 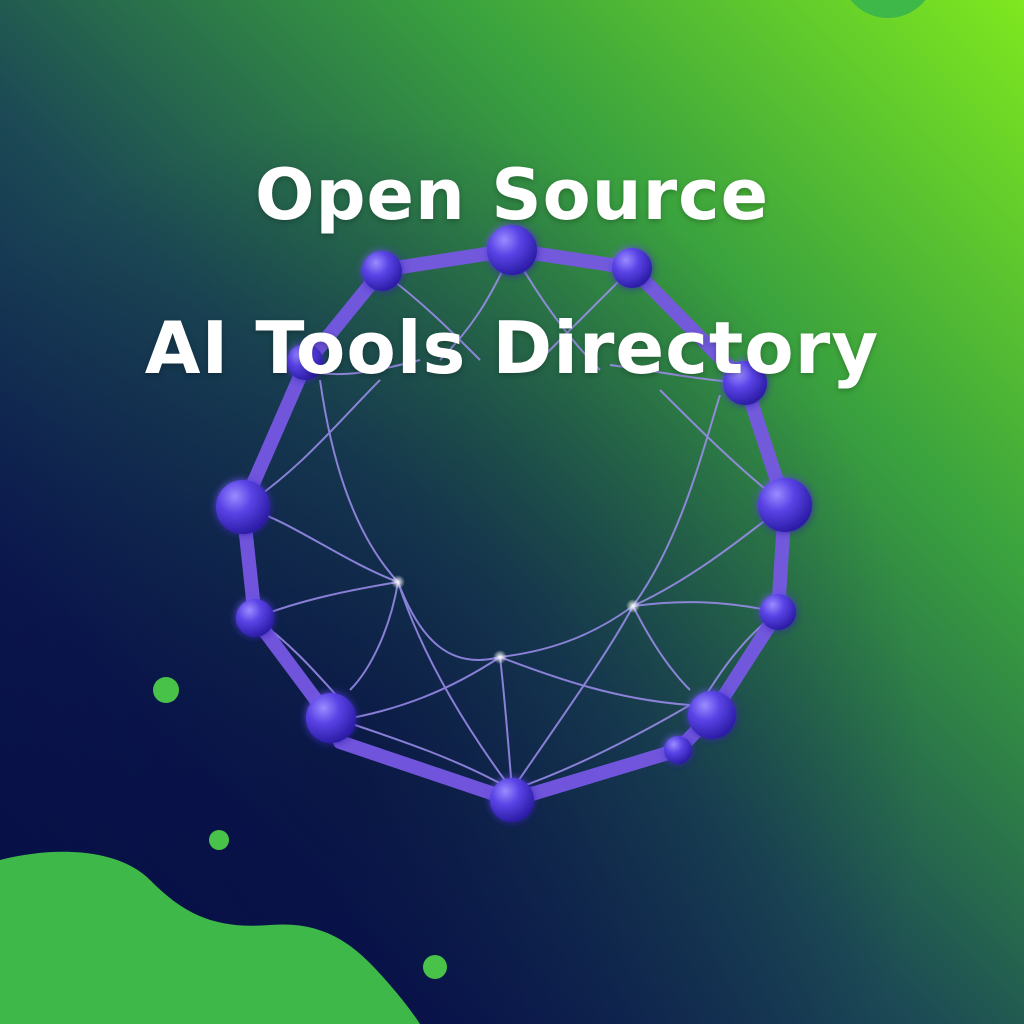 I want to click on corner-green-circle, so click(x=888, y=9).